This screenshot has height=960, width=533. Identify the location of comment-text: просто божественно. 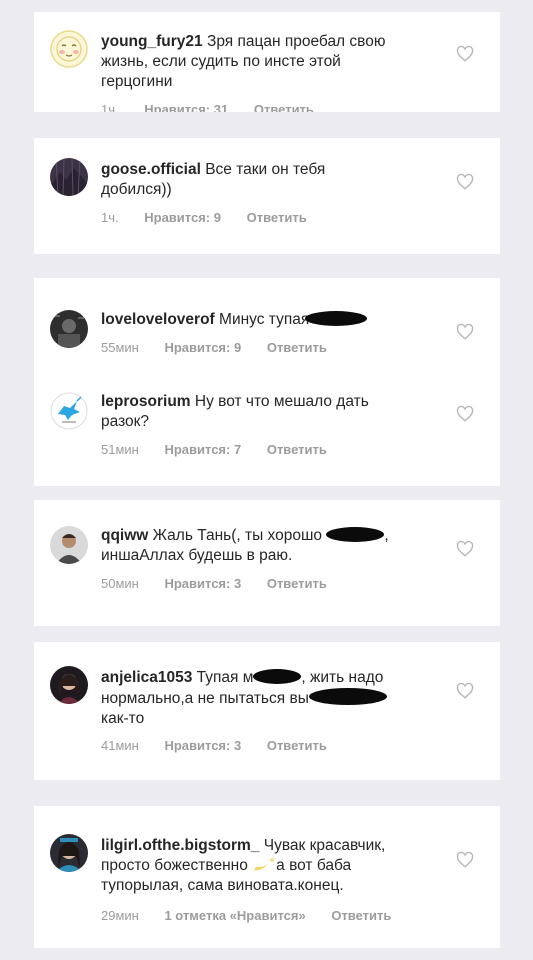
(174, 865).